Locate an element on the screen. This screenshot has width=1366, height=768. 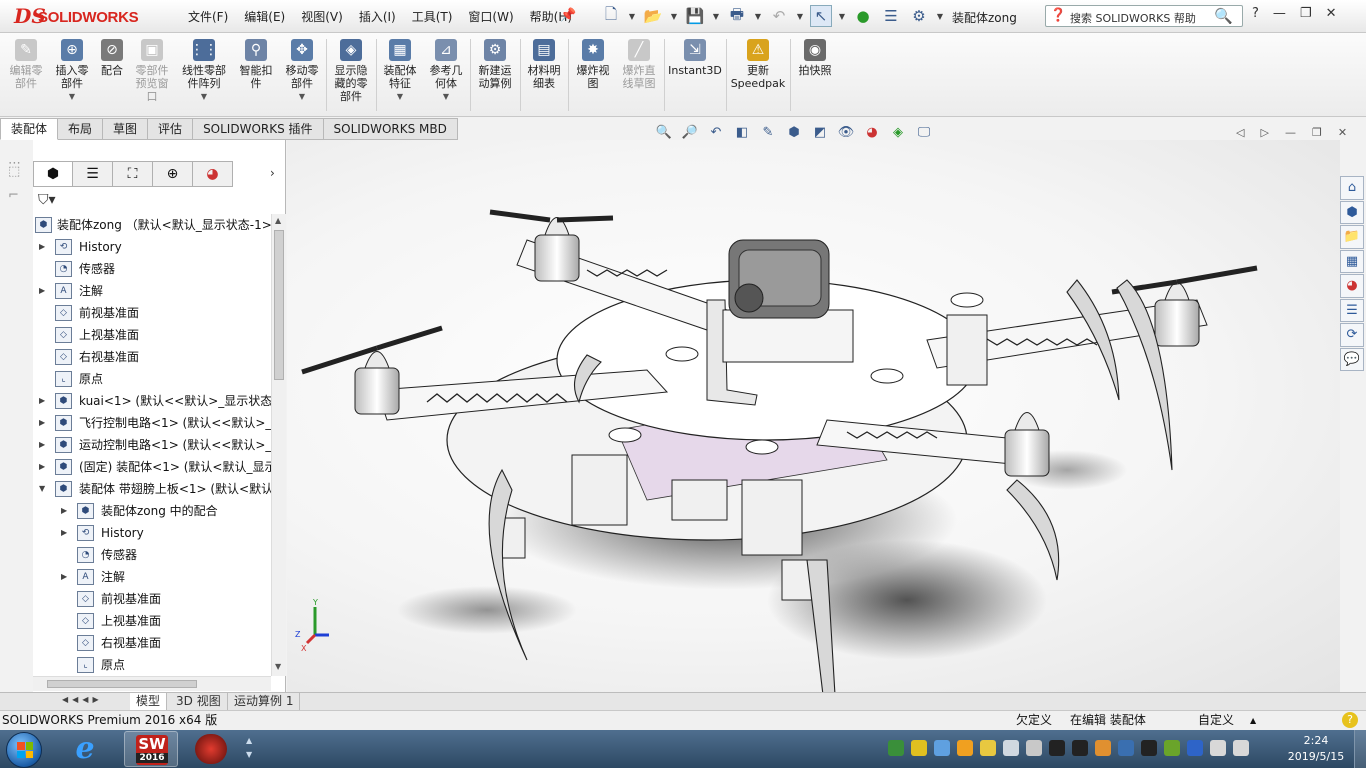
scroll-up-icon: ▲ is located at coordinates (278, 220).